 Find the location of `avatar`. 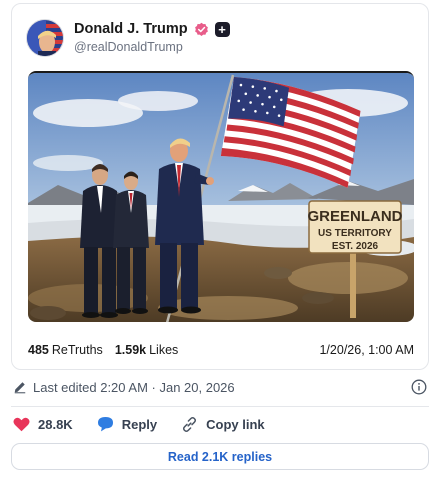

avatar is located at coordinates (45, 38).